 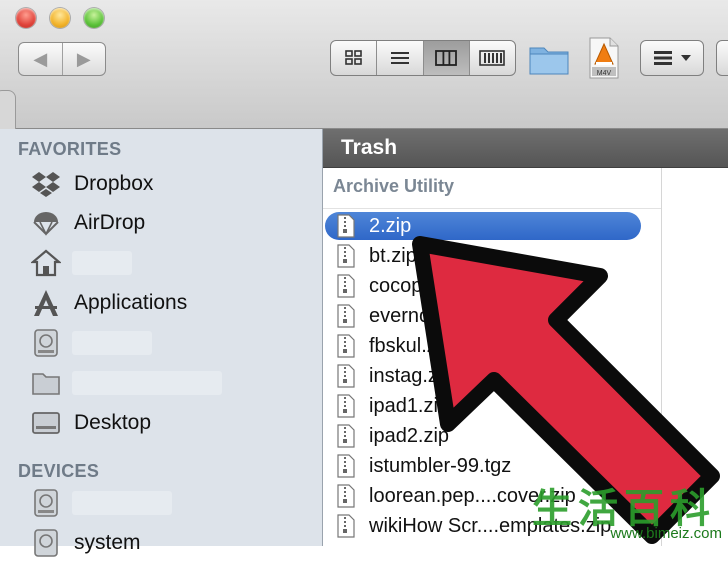 What do you see at coordinates (483, 406) in the screenshot?
I see `file-row: ipad1.zip` at bounding box center [483, 406].